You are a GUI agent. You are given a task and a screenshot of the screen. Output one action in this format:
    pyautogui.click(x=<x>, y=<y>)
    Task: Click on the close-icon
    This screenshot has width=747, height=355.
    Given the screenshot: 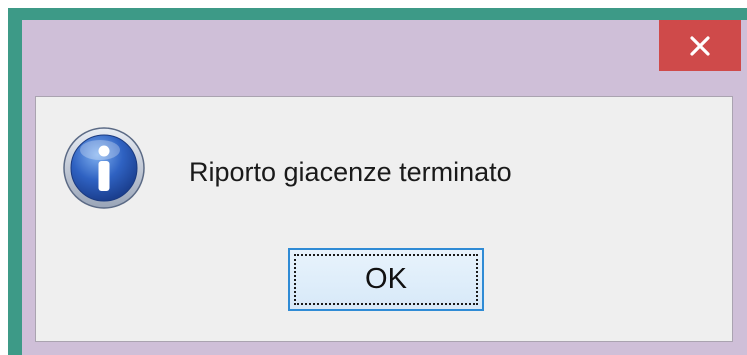 What is the action you would take?
    pyautogui.click(x=700, y=45)
    